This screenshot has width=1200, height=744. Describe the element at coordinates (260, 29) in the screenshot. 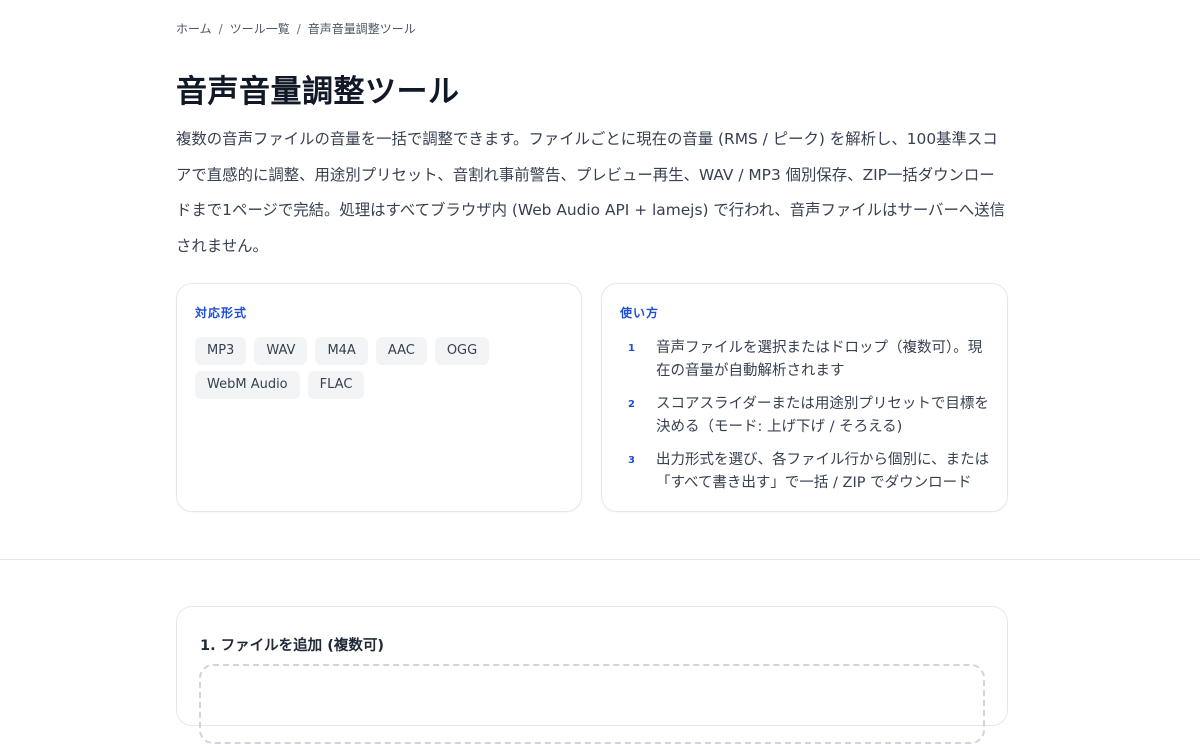

I see `breadcrumb-tools-link: ツール一覧` at that location.